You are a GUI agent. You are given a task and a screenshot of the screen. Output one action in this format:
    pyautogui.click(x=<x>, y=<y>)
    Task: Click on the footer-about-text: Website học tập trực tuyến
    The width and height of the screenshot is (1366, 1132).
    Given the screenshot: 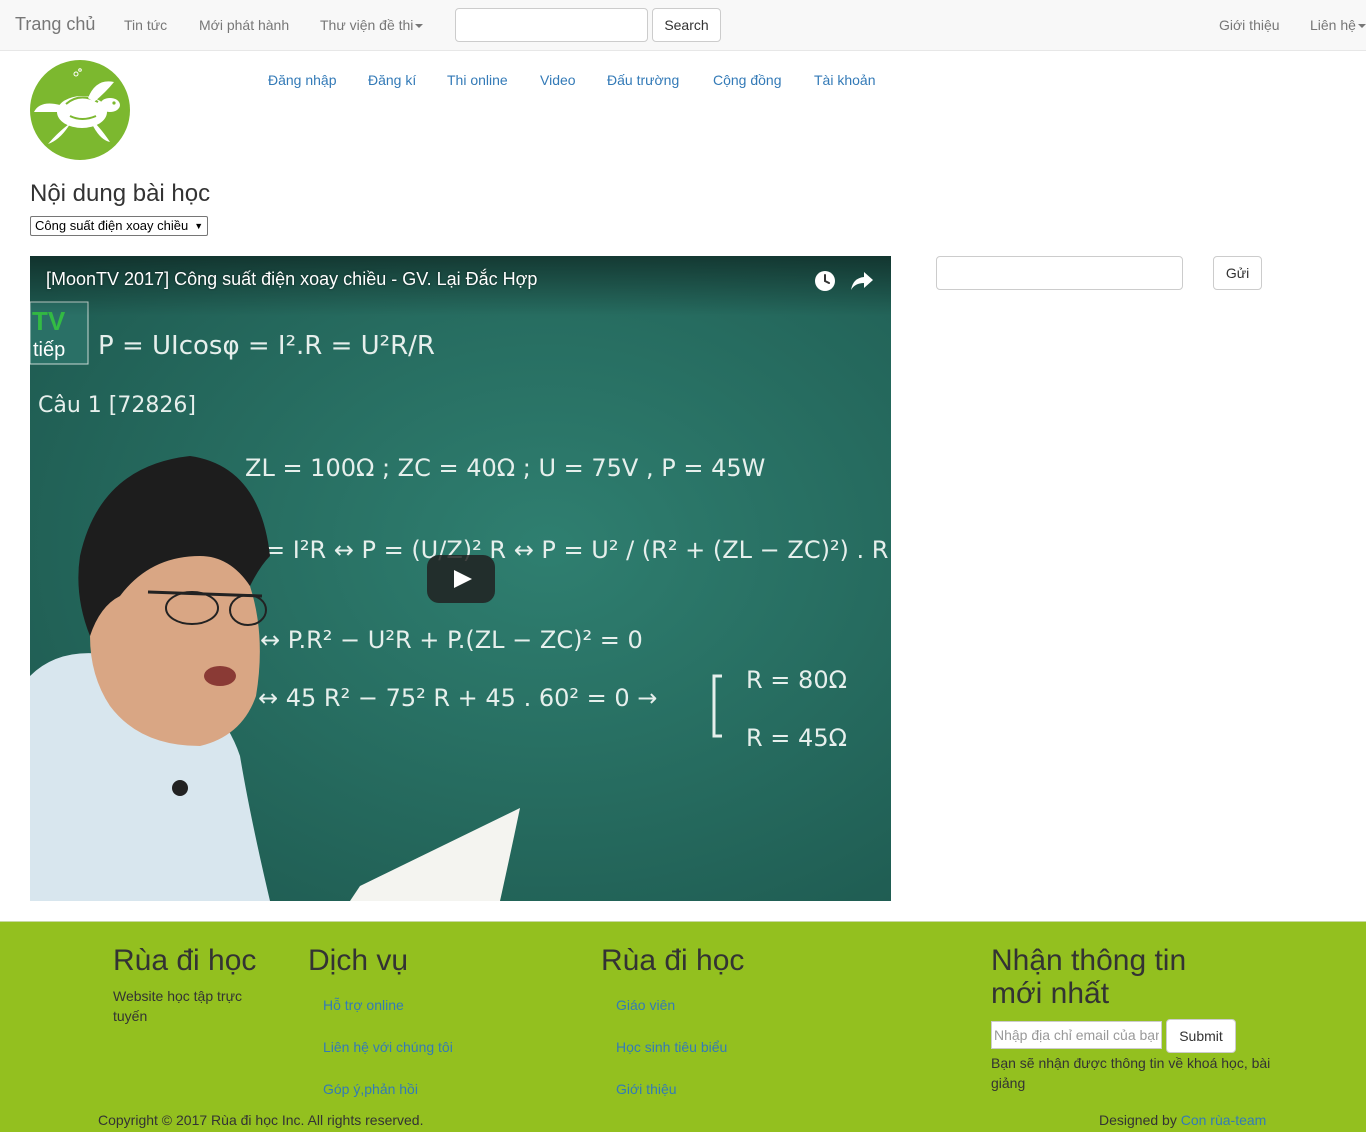 What is the action you would take?
    pyautogui.click(x=177, y=1006)
    